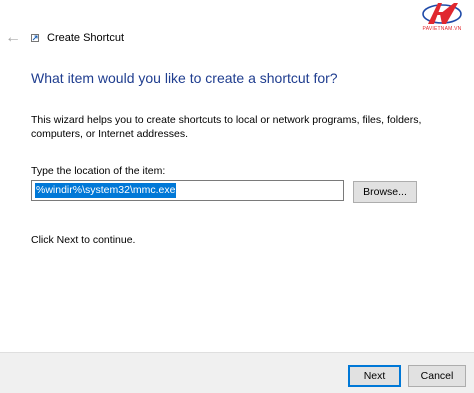 This screenshot has width=474, height=393. Describe the element at coordinates (237, 372) in the screenshot. I see `wizard-footer: Next Cancel` at that location.